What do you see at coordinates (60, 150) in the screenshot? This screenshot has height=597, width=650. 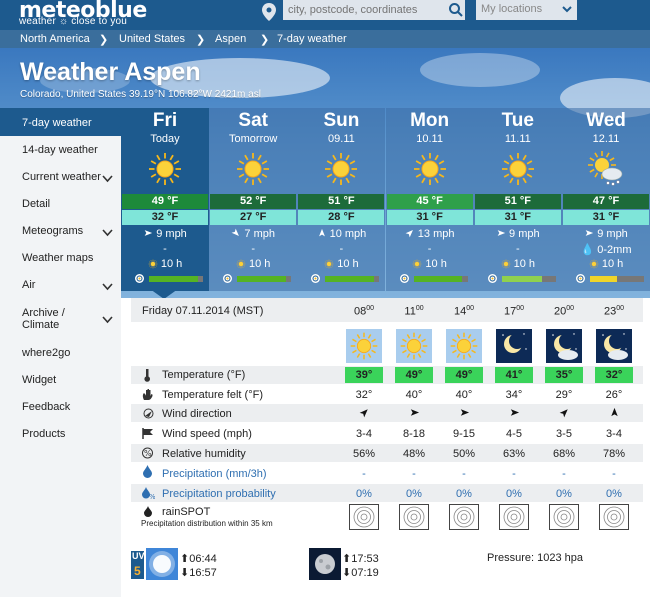 I see `sidebar-item-label: 14-day weather` at bounding box center [60, 150].